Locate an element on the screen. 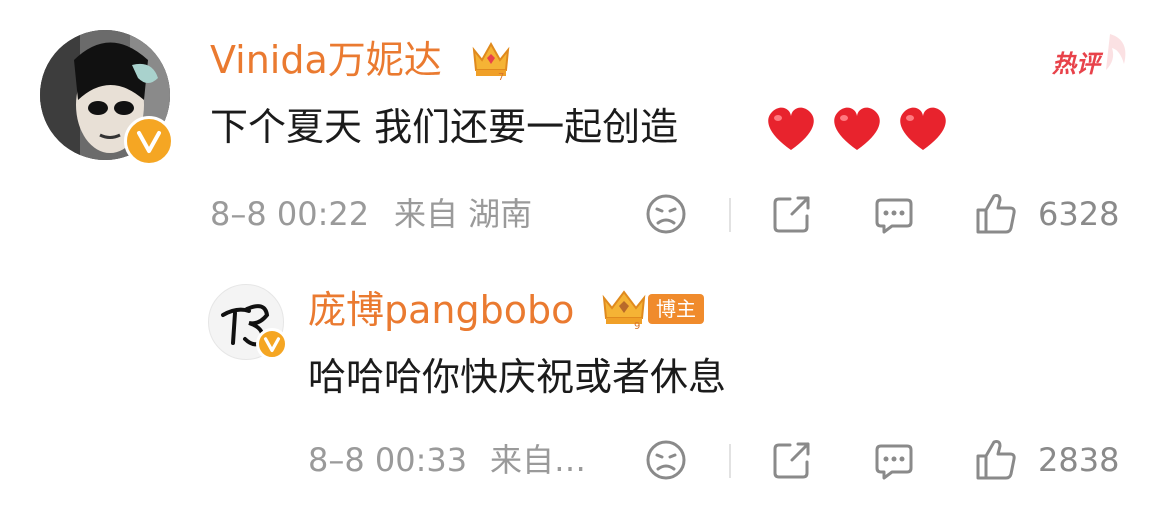 This screenshot has height=517, width=1170. reply-time: 8–8 00:33 is located at coordinates (388, 460).